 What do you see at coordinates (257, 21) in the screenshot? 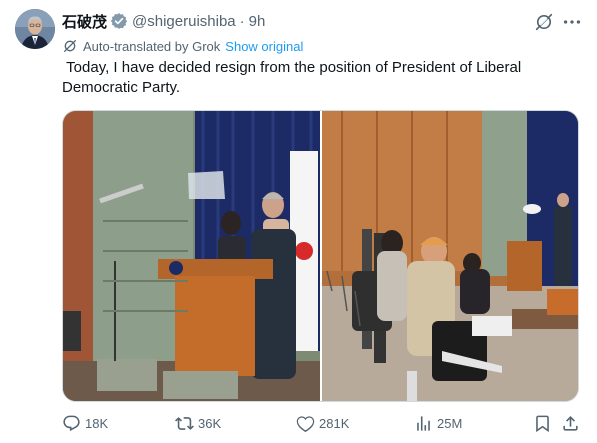
I see `timestamp: 9h` at bounding box center [257, 21].